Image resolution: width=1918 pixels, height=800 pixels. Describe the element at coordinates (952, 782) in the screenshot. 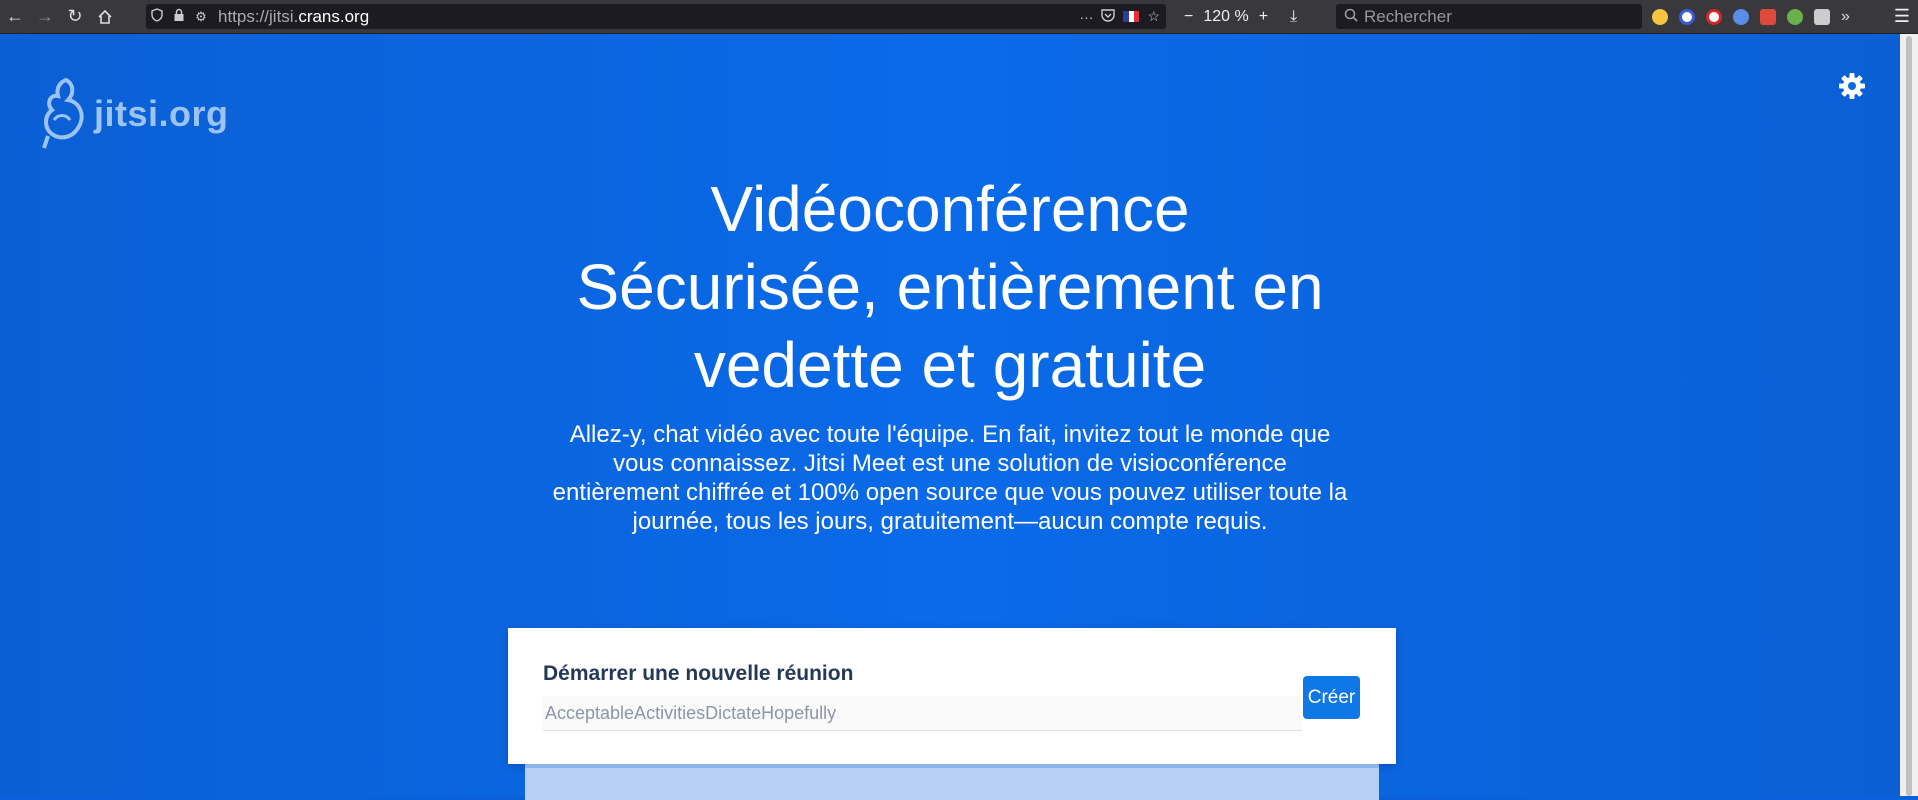

I see `recent-meetings-strip` at that location.